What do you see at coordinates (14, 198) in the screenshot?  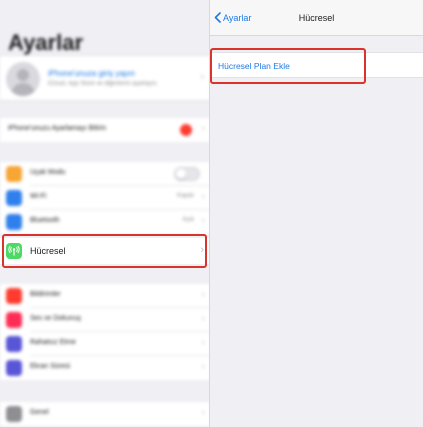 I see `wifi-icon` at bounding box center [14, 198].